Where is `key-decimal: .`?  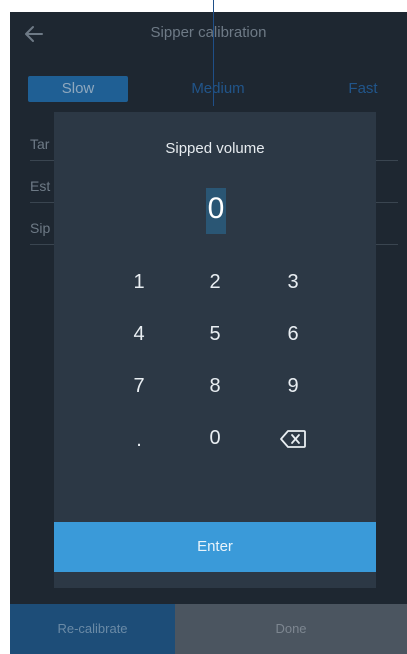
key-decimal: . is located at coordinates (139, 440).